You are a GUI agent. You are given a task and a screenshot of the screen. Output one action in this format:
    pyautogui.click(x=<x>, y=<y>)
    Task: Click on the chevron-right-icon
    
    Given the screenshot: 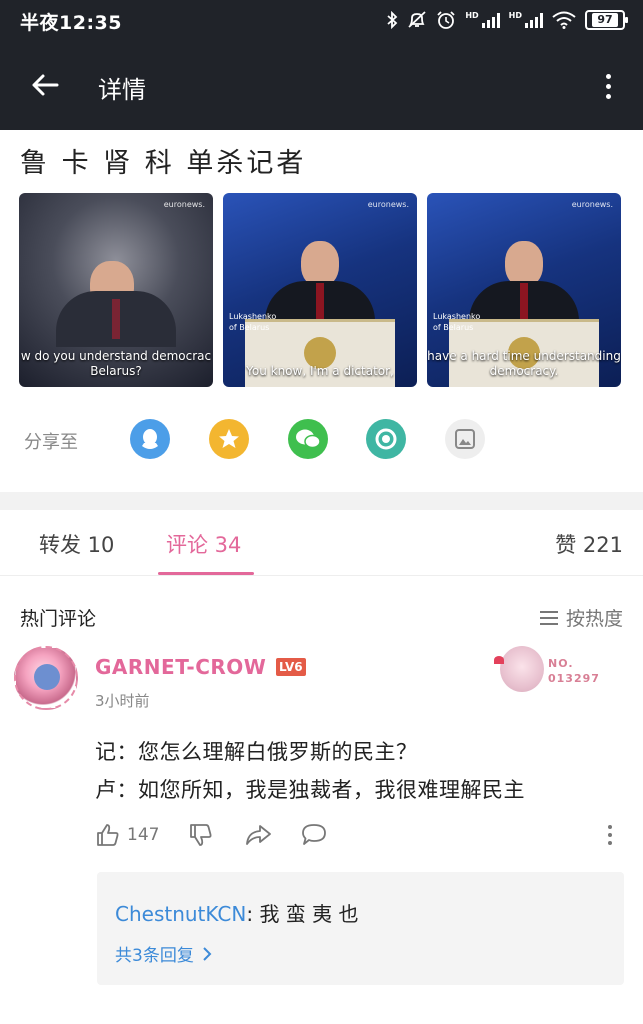 What is the action you would take?
    pyautogui.click(x=207, y=953)
    